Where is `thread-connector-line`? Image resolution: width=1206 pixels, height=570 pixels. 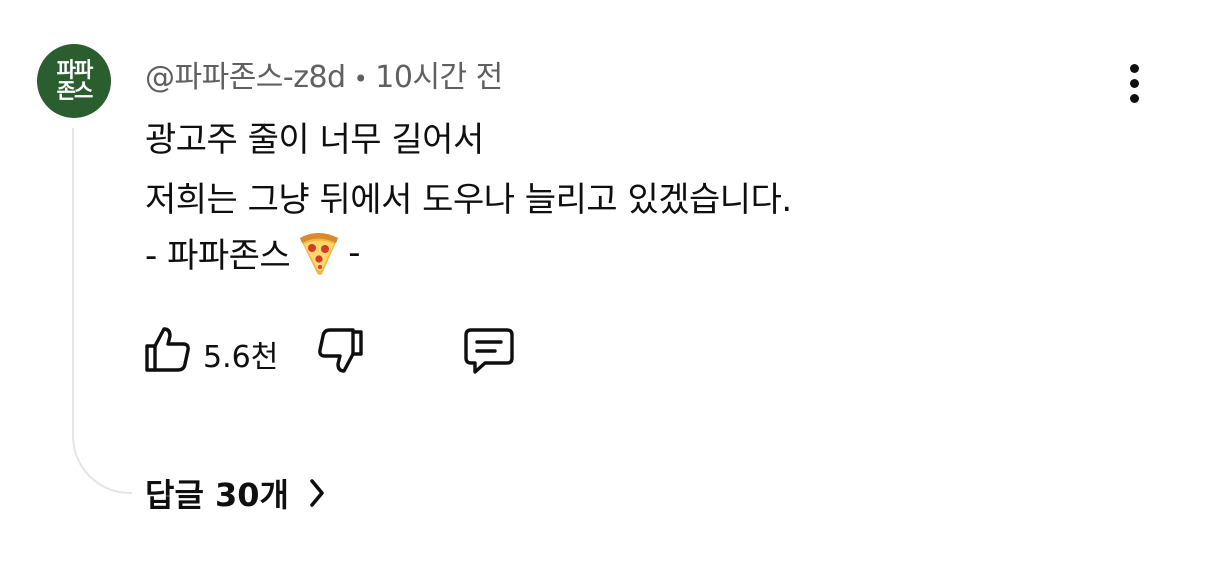
thread-connector-line is located at coordinates (102, 311).